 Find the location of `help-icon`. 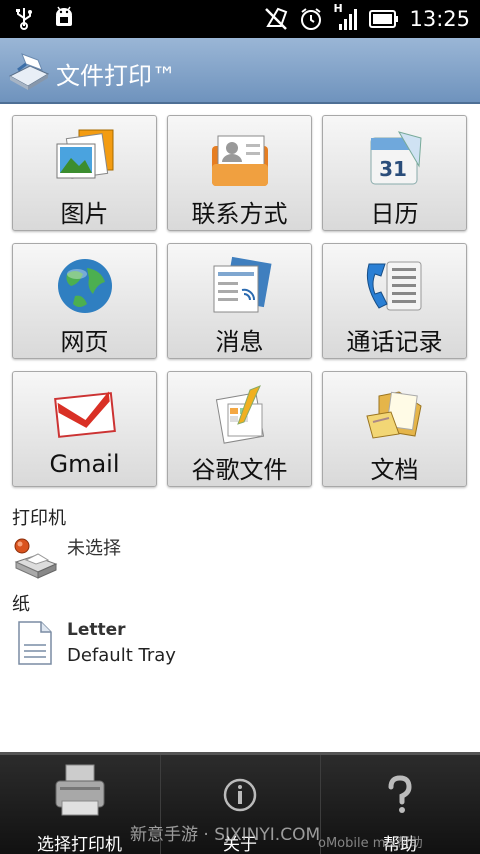

help-icon is located at coordinates (400, 794).